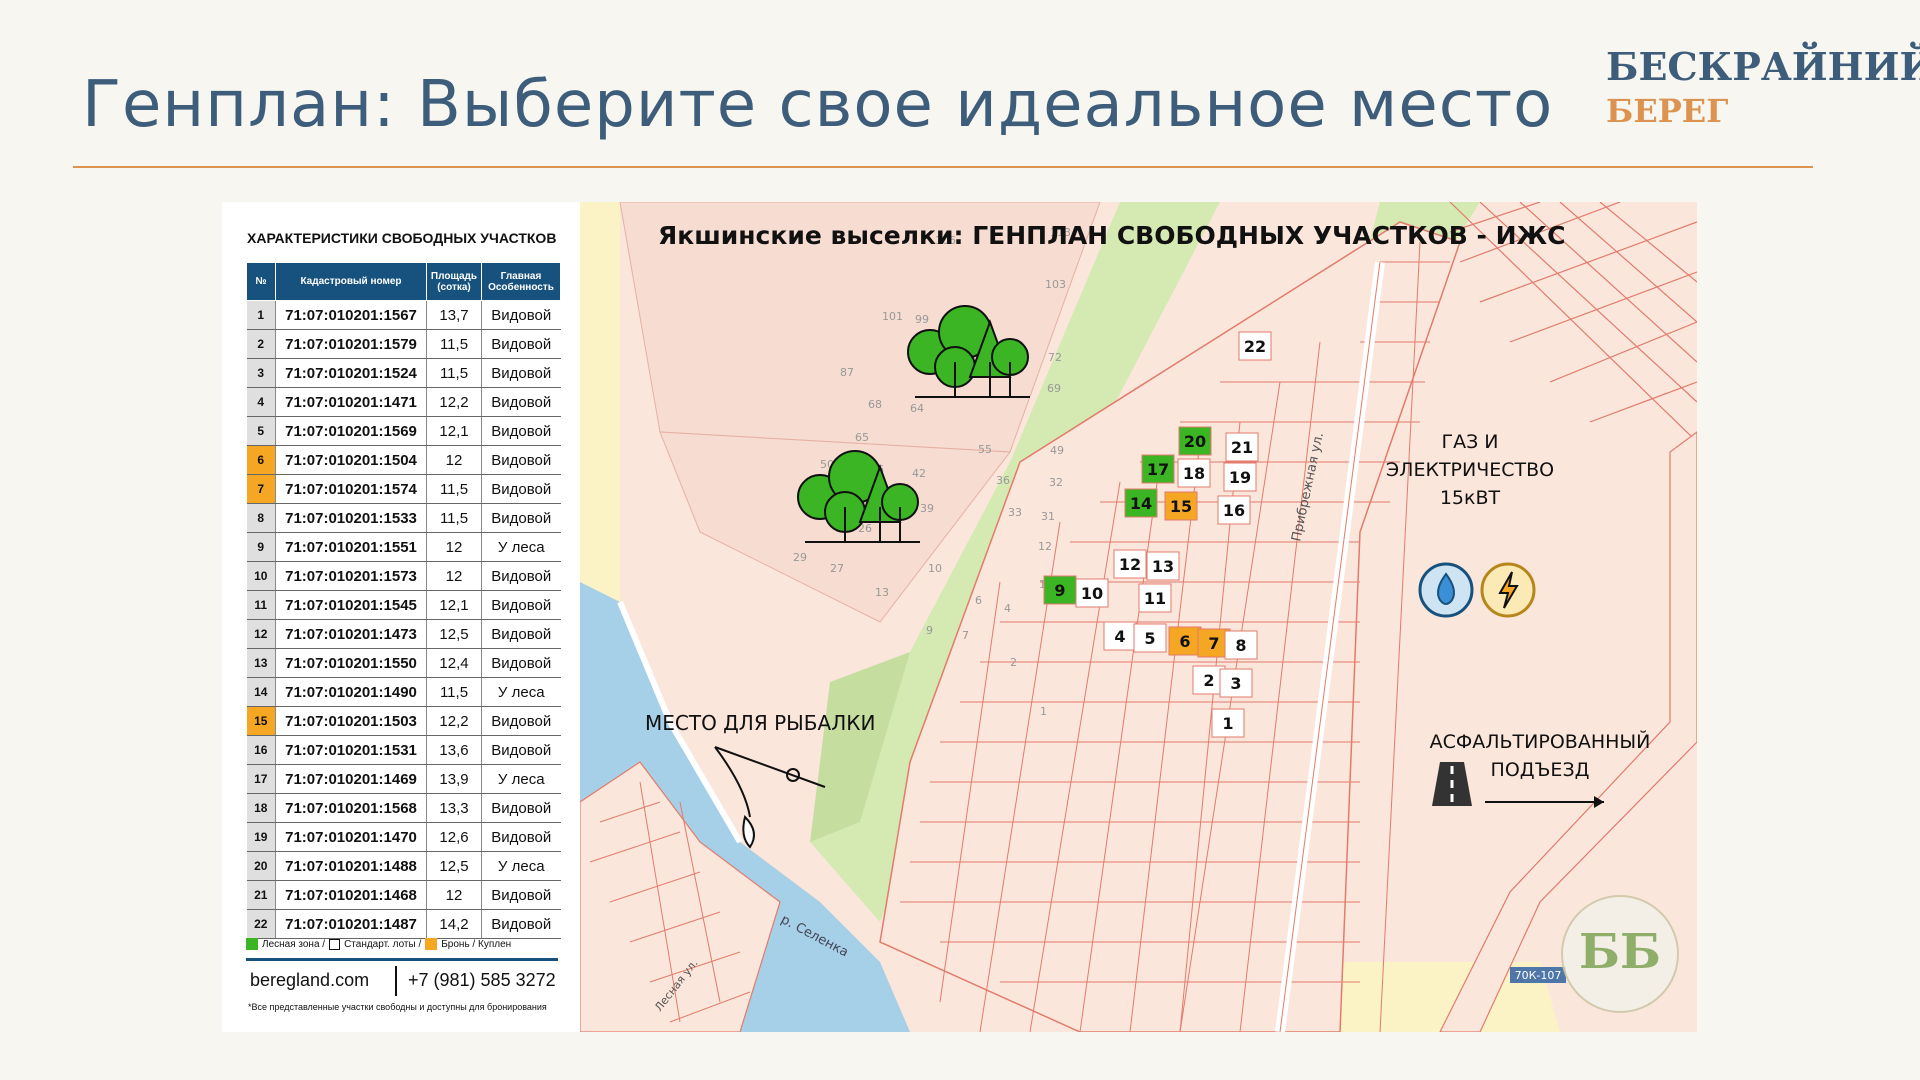  What do you see at coordinates (1227, 723) in the screenshot?
I see `lot-number-label: 1` at bounding box center [1227, 723].